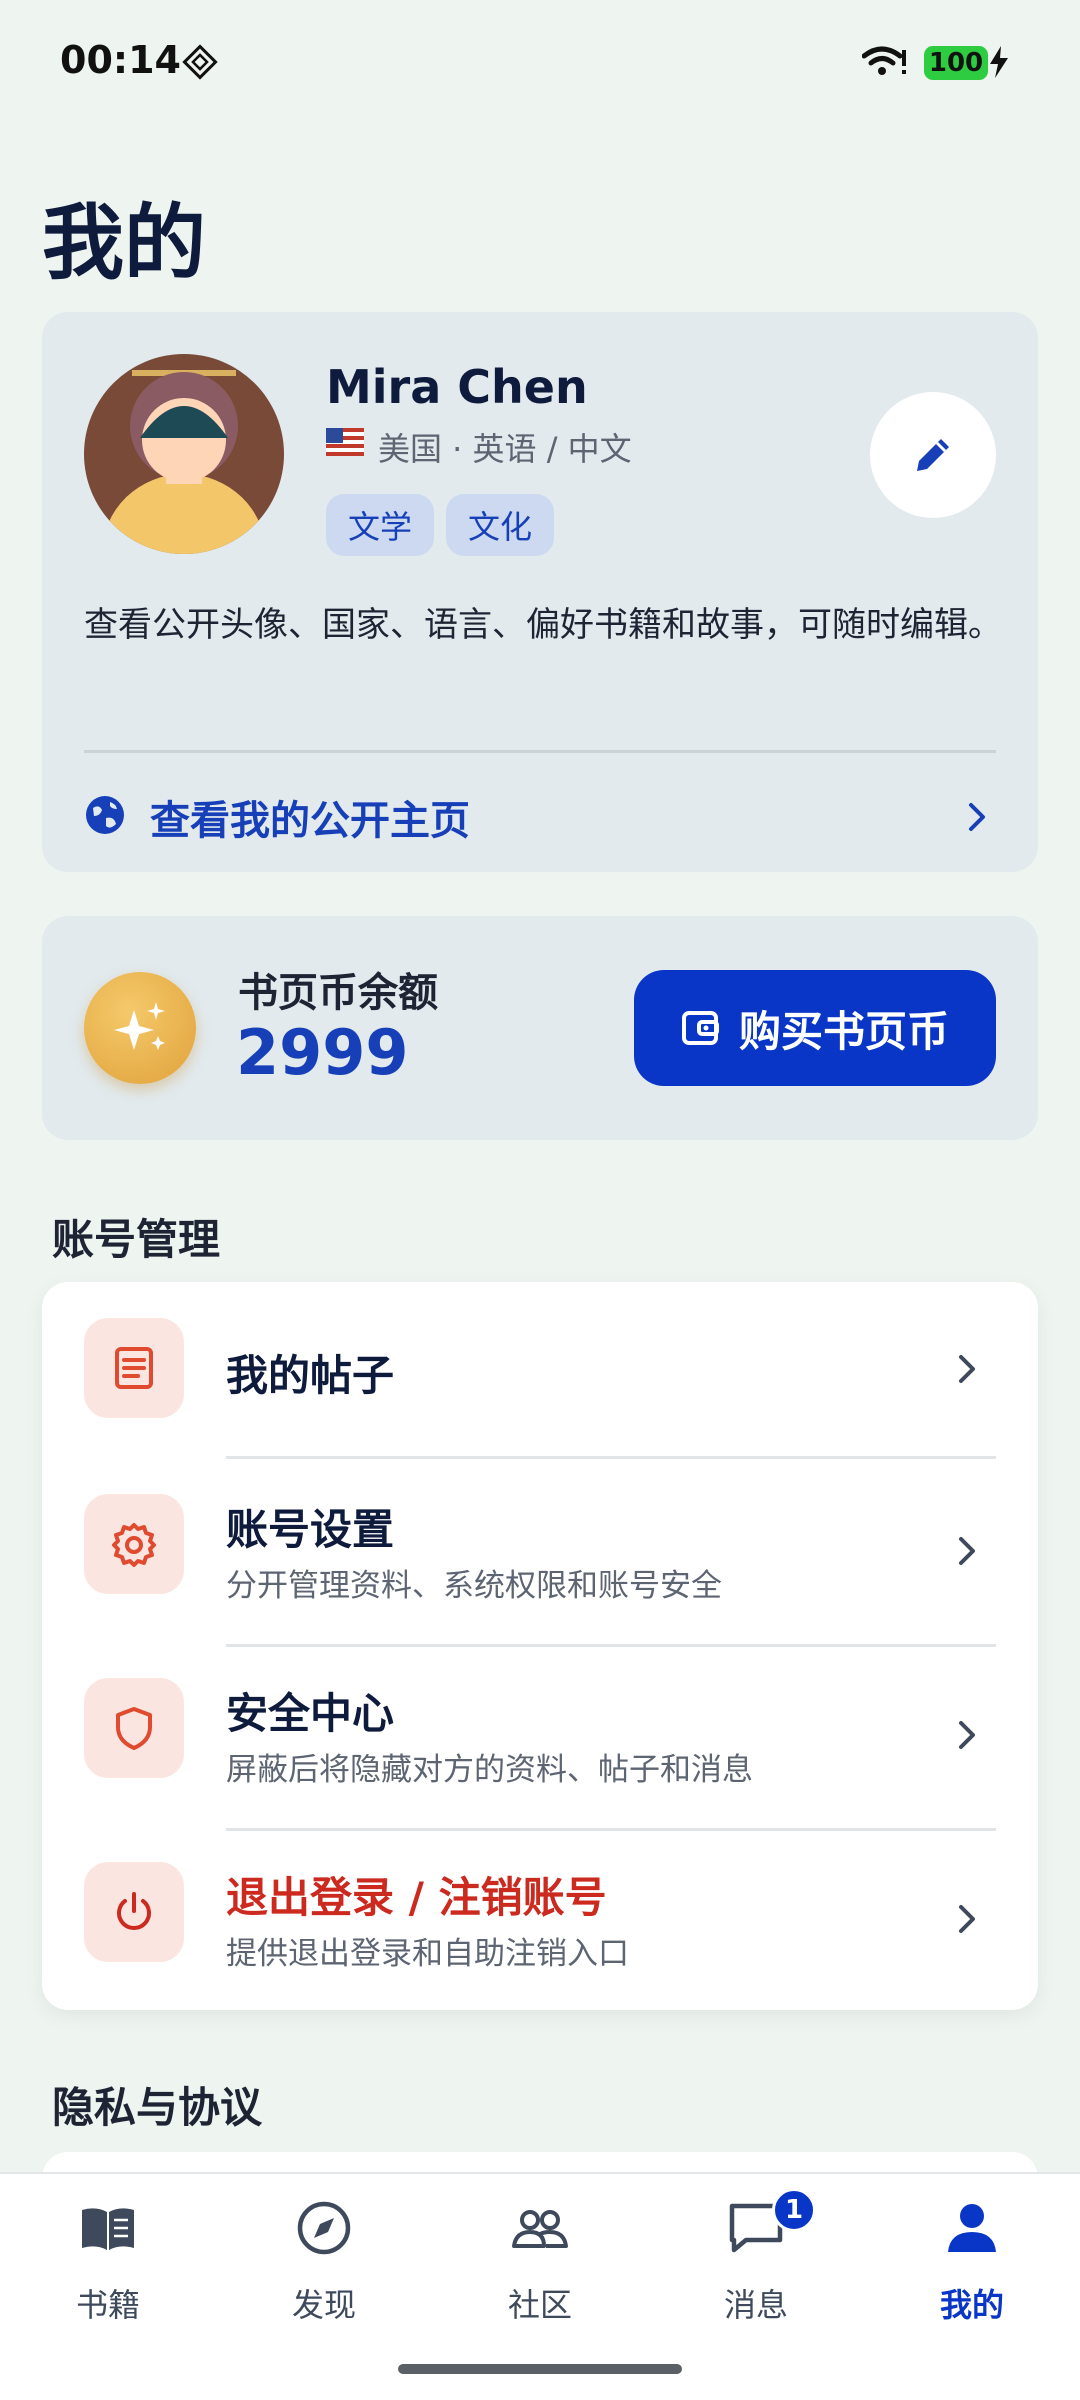 The width and height of the screenshot is (1080, 2400). What do you see at coordinates (108, 2229) in the screenshot?
I see `book-icon` at bounding box center [108, 2229].